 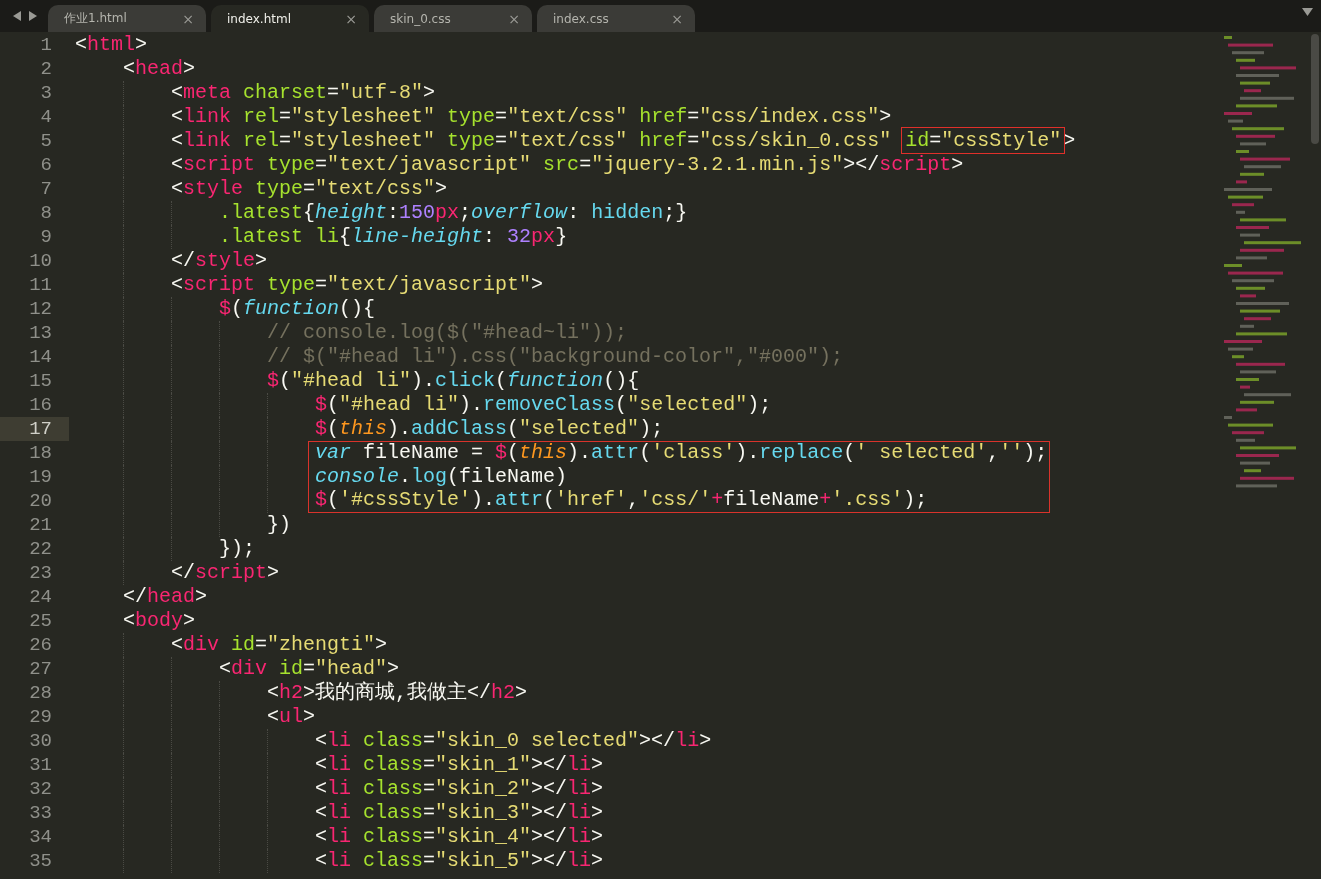 I want to click on line-number: 11, so click(x=40, y=285).